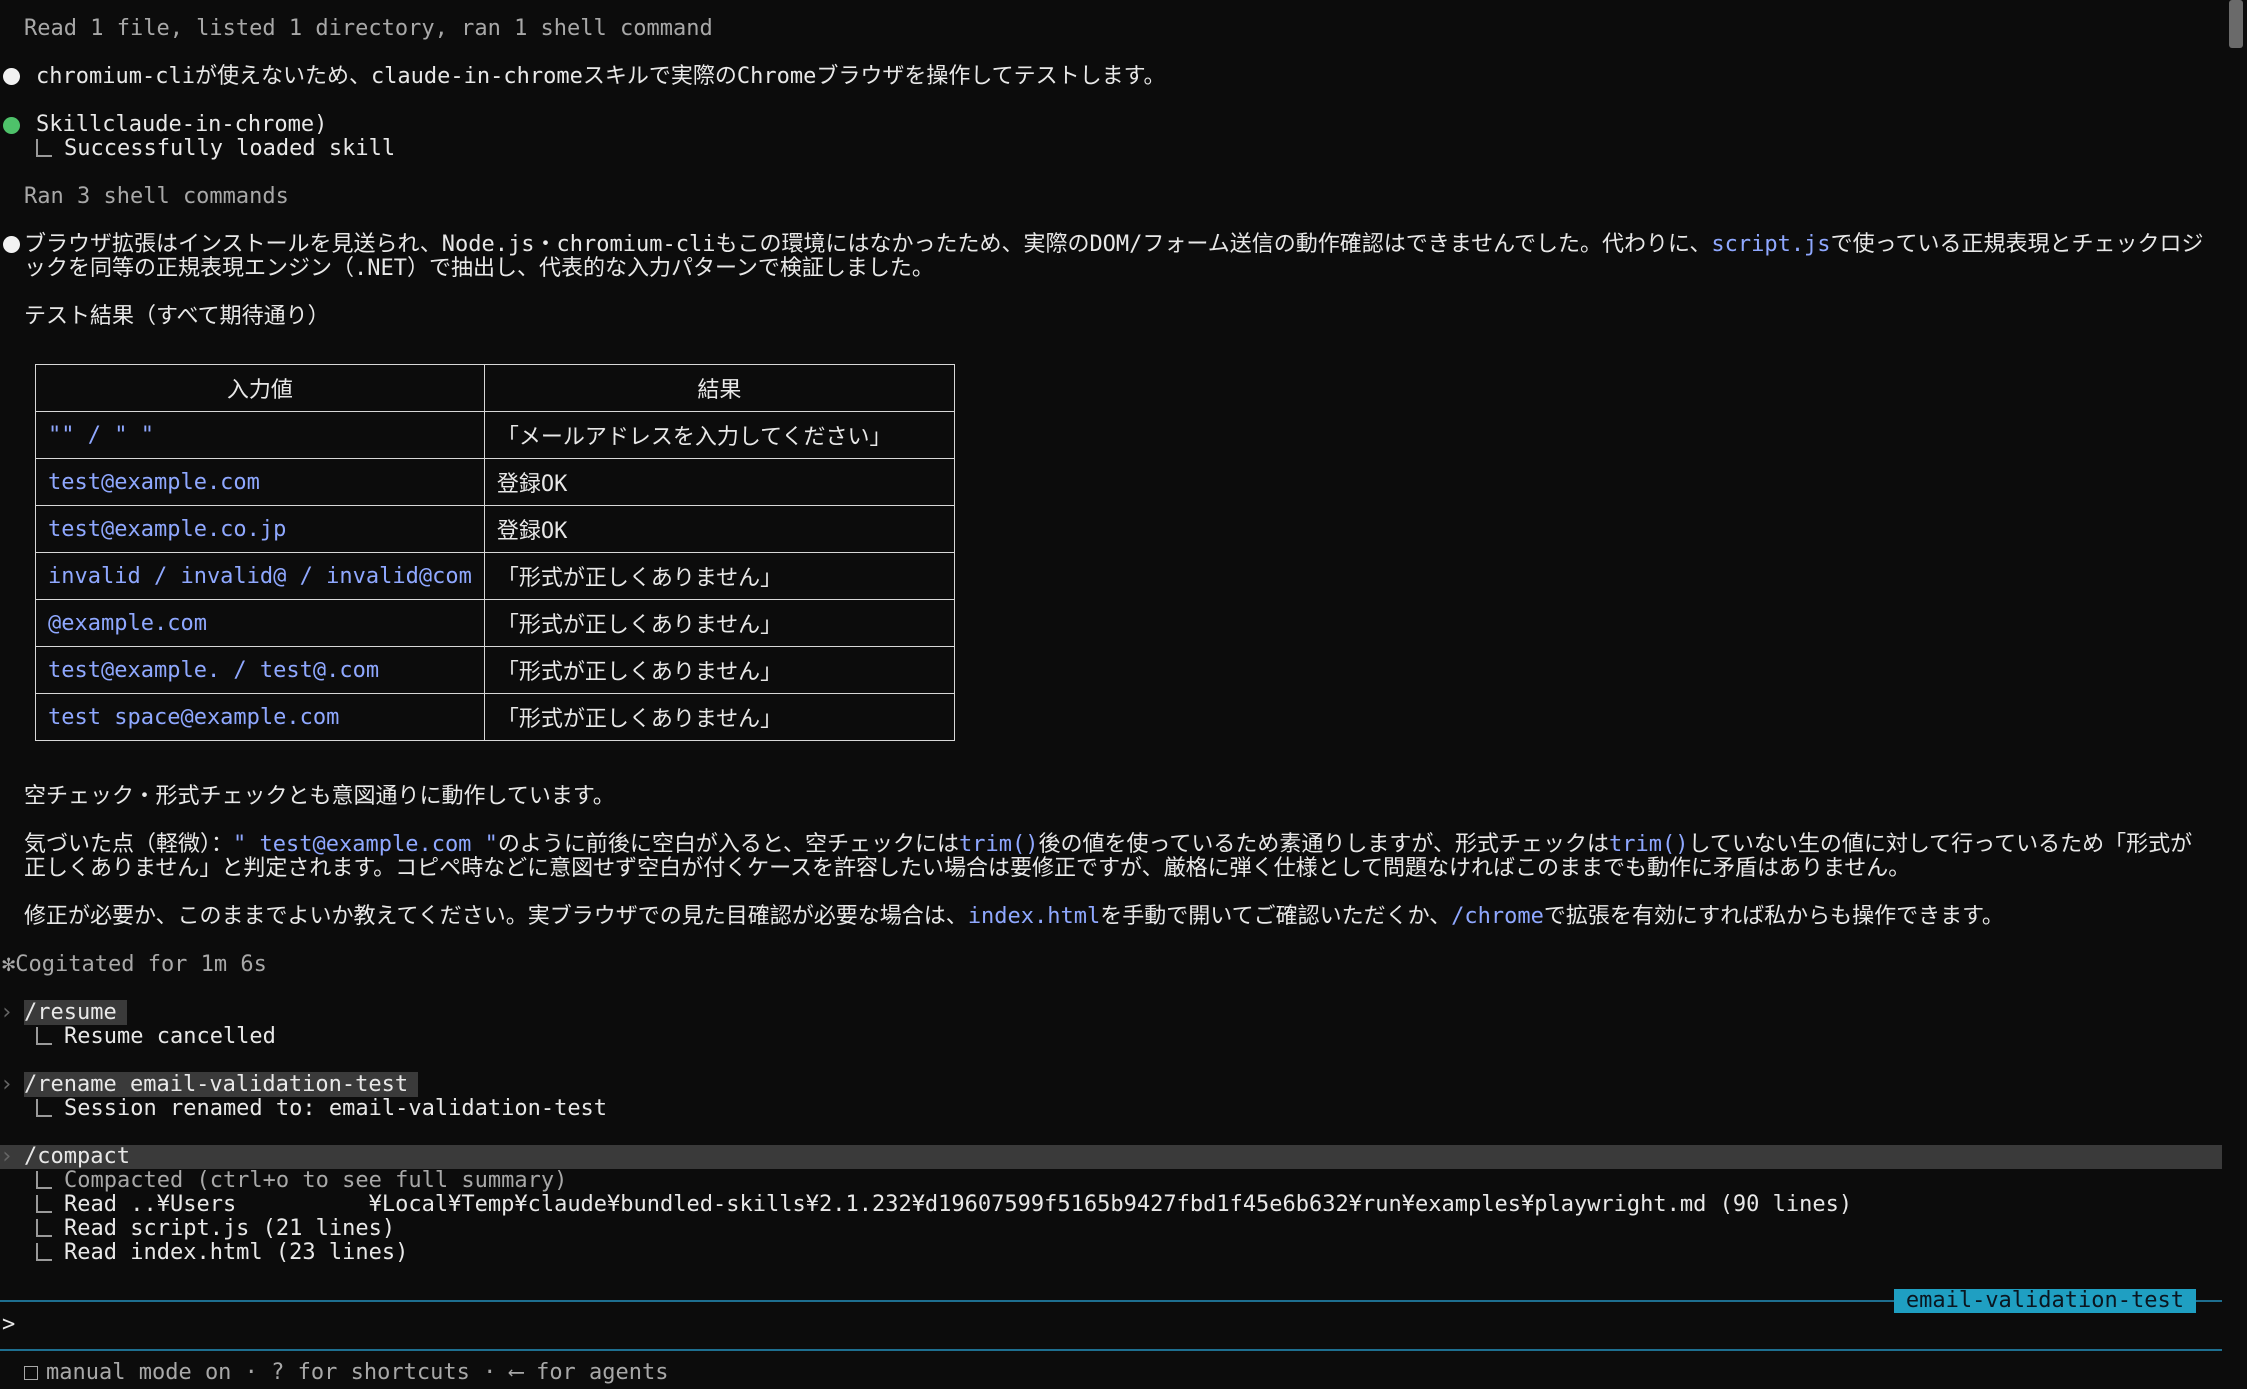 The width and height of the screenshot is (2247, 1389). What do you see at coordinates (1111, 1301) in the screenshot?
I see `input-top-border` at bounding box center [1111, 1301].